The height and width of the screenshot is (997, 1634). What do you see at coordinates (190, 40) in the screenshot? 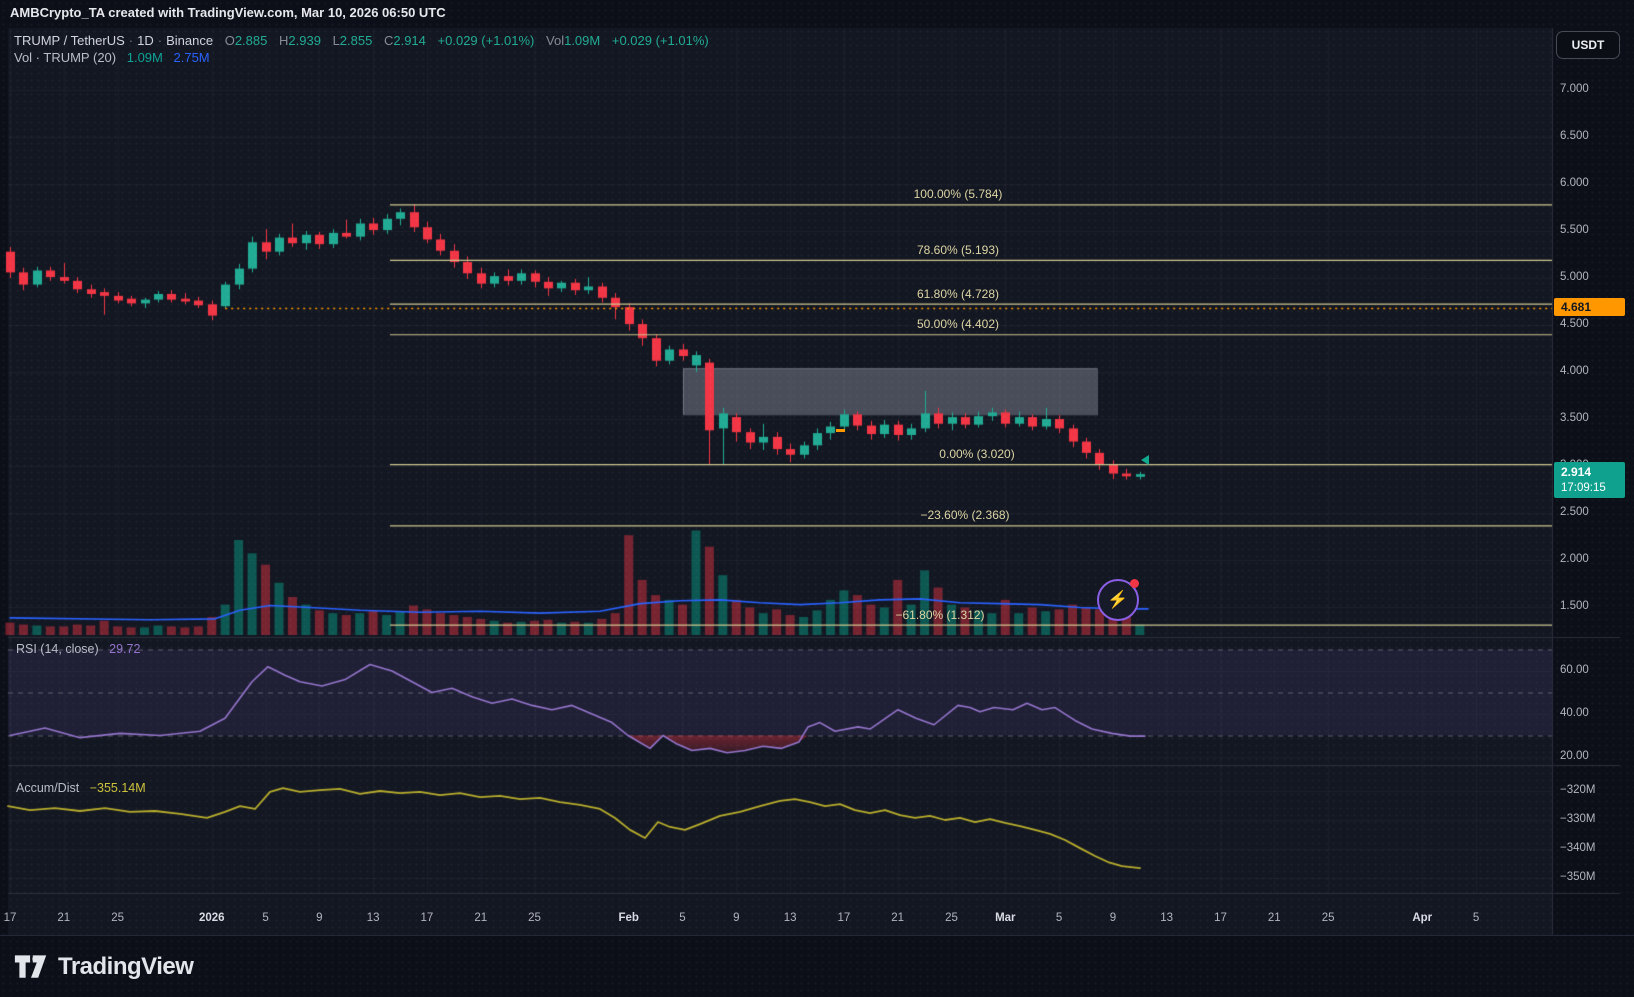
I see `exchange-label: Binance` at bounding box center [190, 40].